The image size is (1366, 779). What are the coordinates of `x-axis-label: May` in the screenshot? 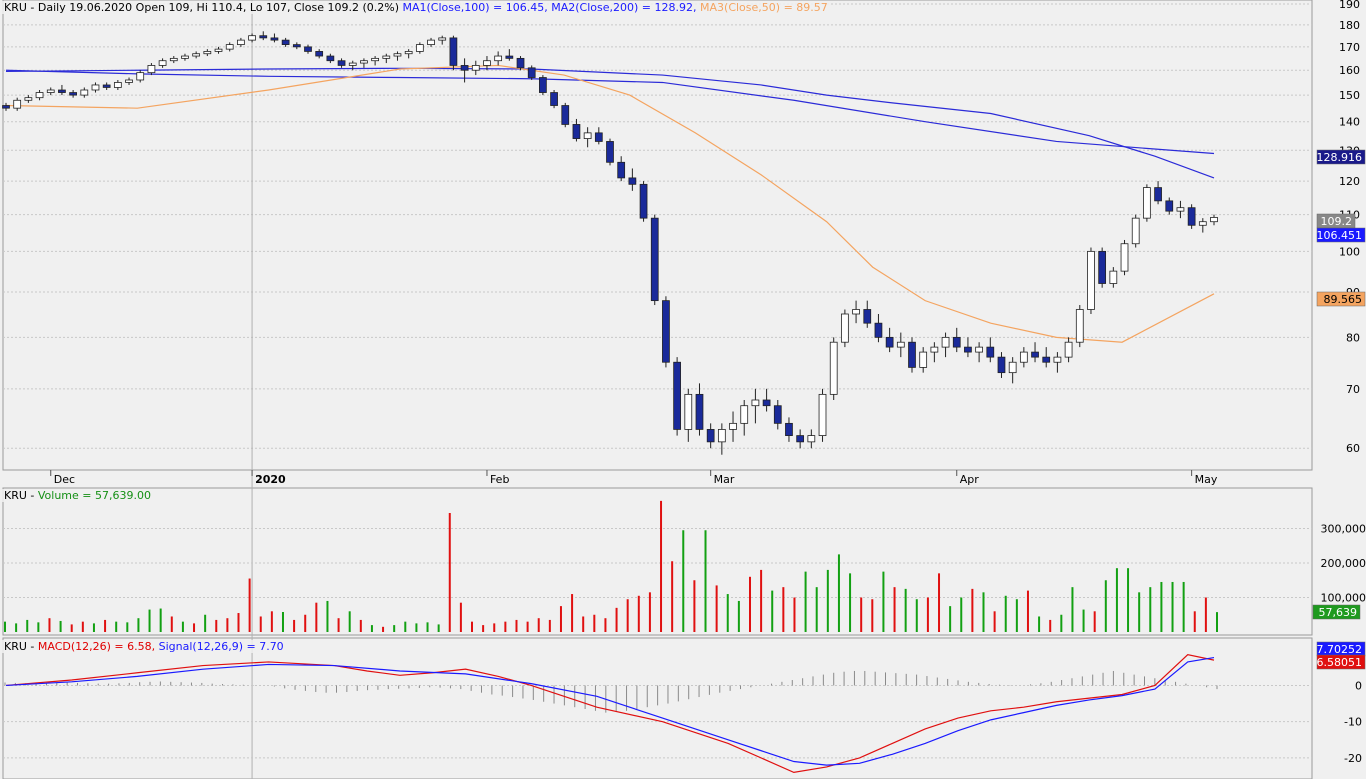 It's located at (1206, 479).